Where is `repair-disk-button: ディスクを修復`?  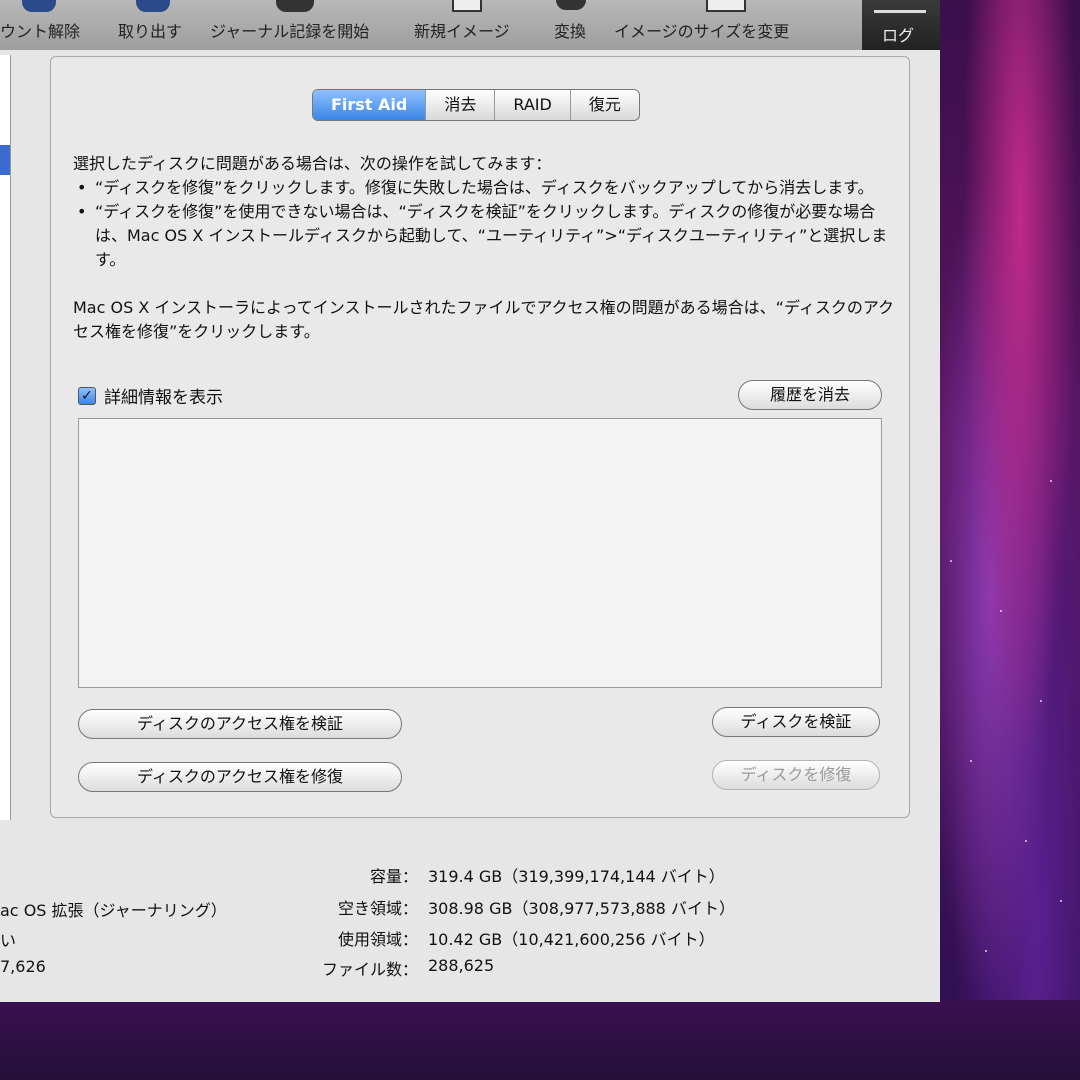 repair-disk-button: ディスクを修復 is located at coordinates (796, 775).